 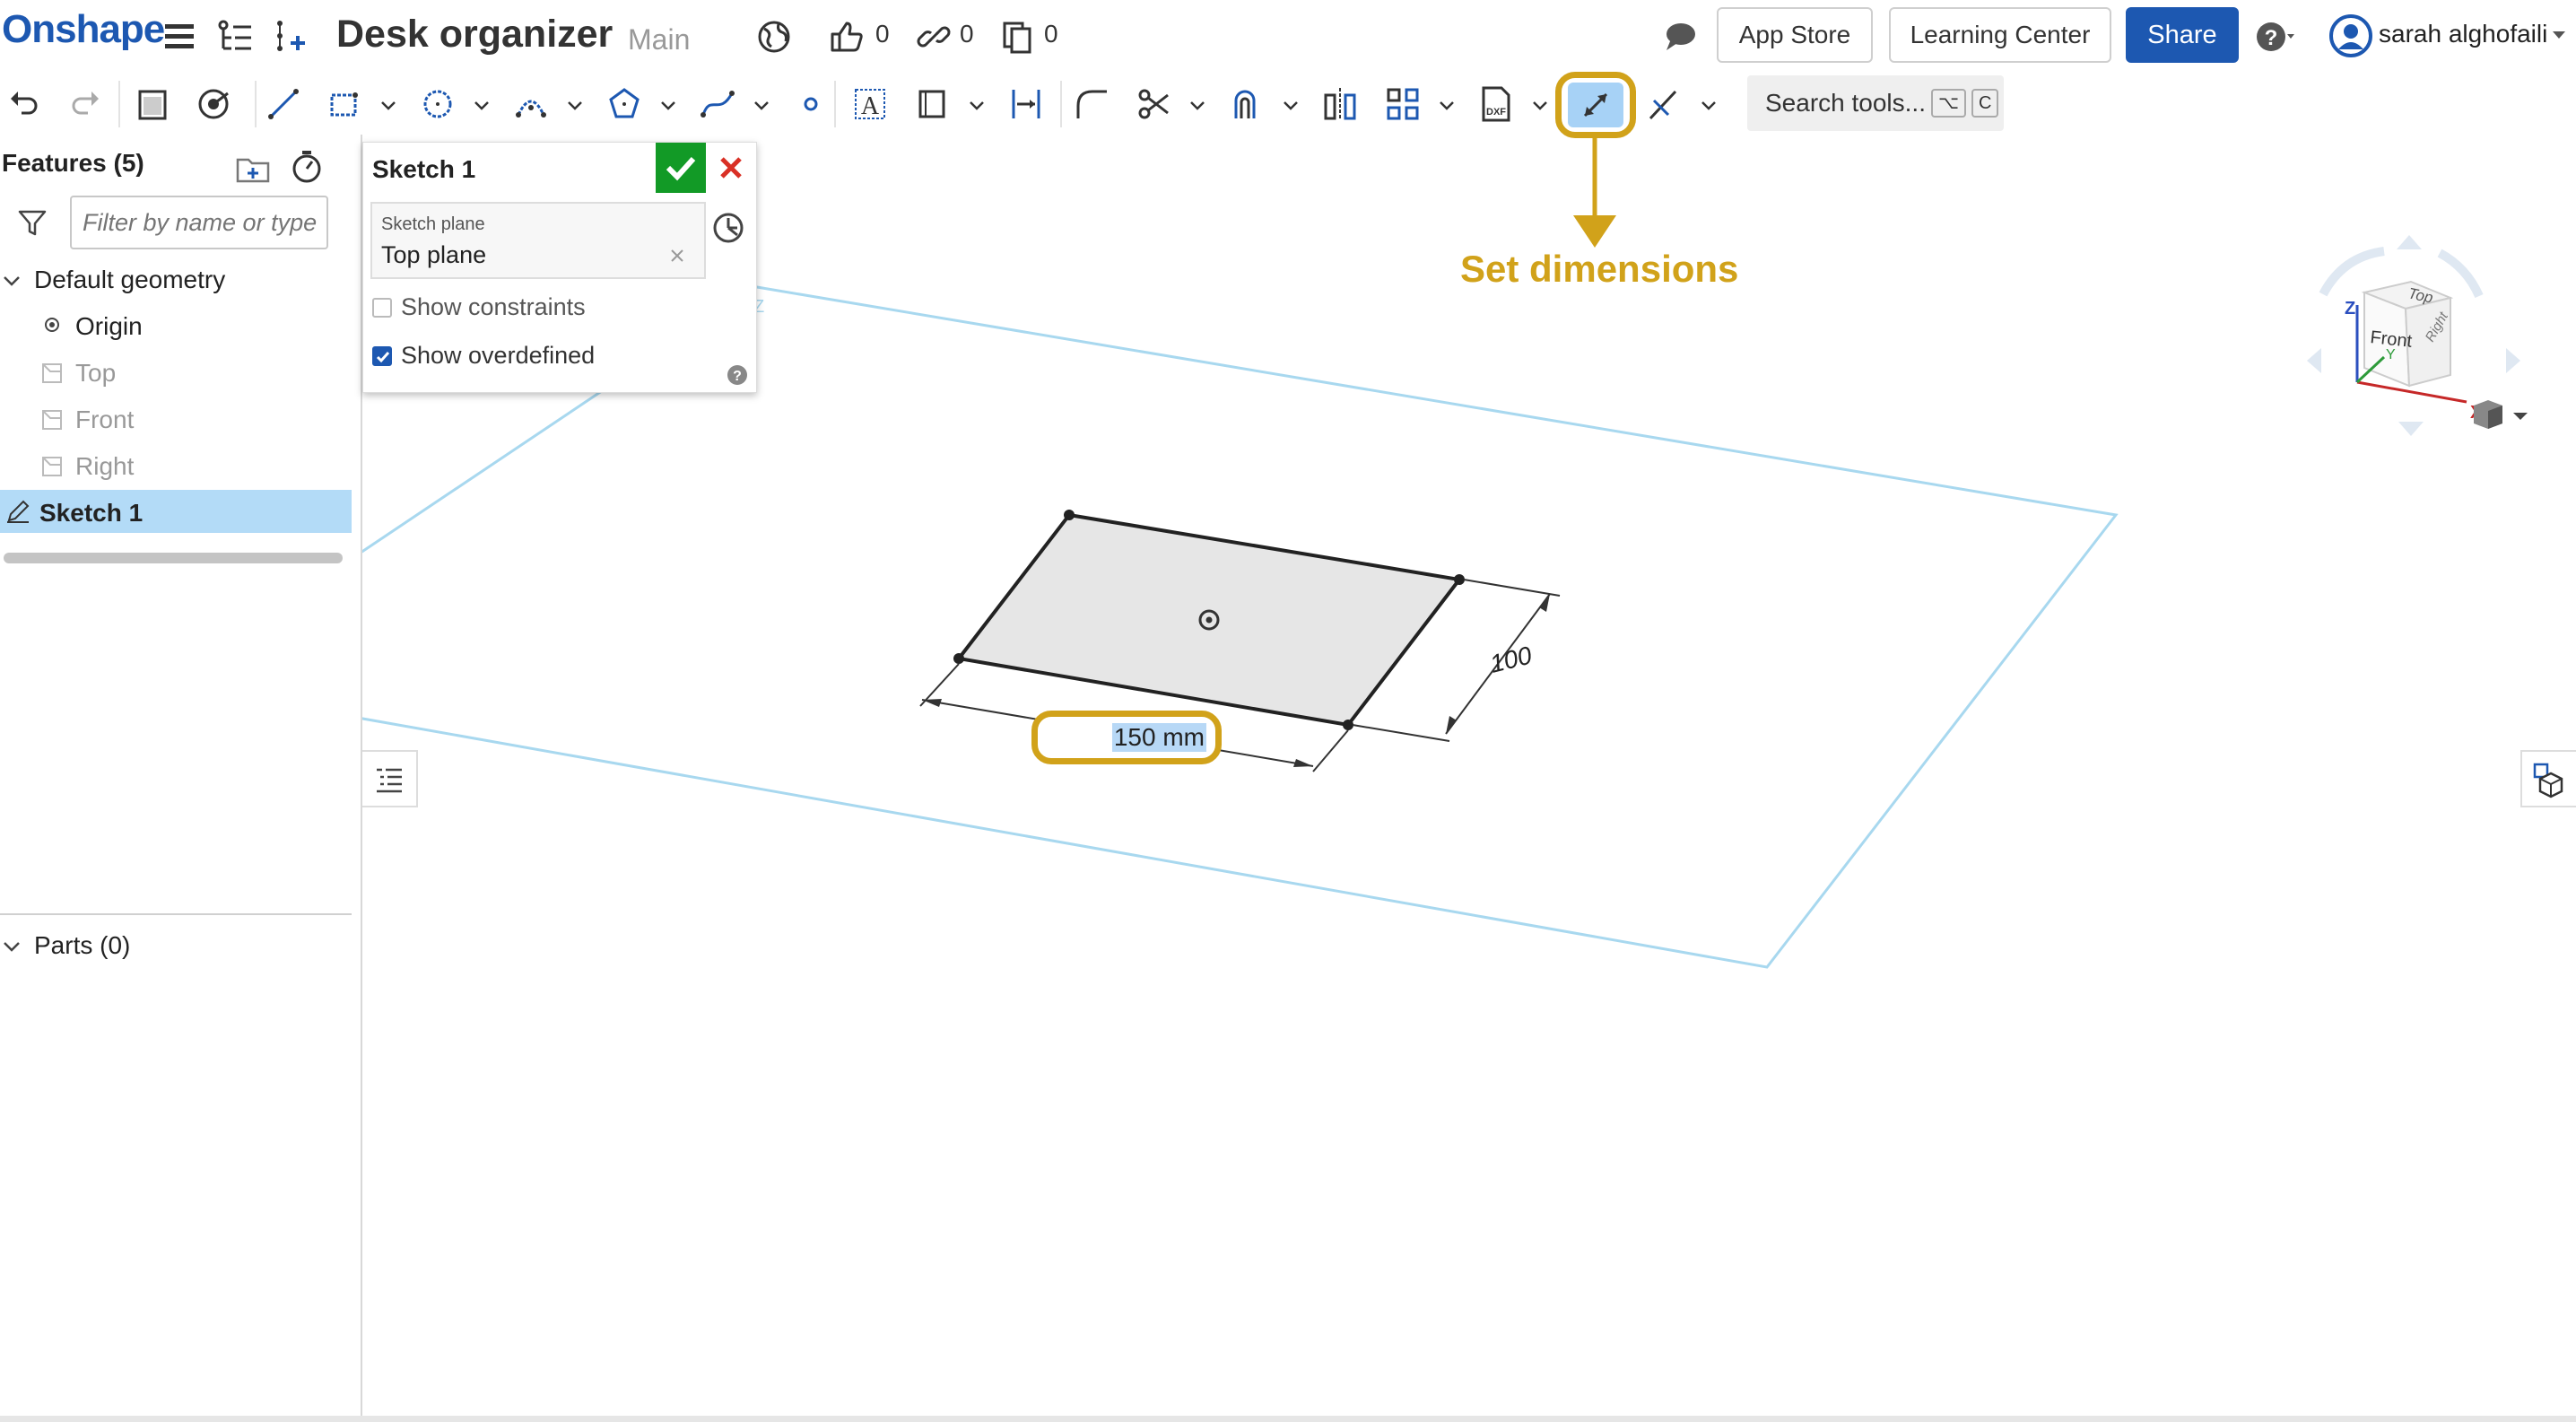 What do you see at coordinates (307, 167) in the screenshot?
I see `rollback-timer-icon` at bounding box center [307, 167].